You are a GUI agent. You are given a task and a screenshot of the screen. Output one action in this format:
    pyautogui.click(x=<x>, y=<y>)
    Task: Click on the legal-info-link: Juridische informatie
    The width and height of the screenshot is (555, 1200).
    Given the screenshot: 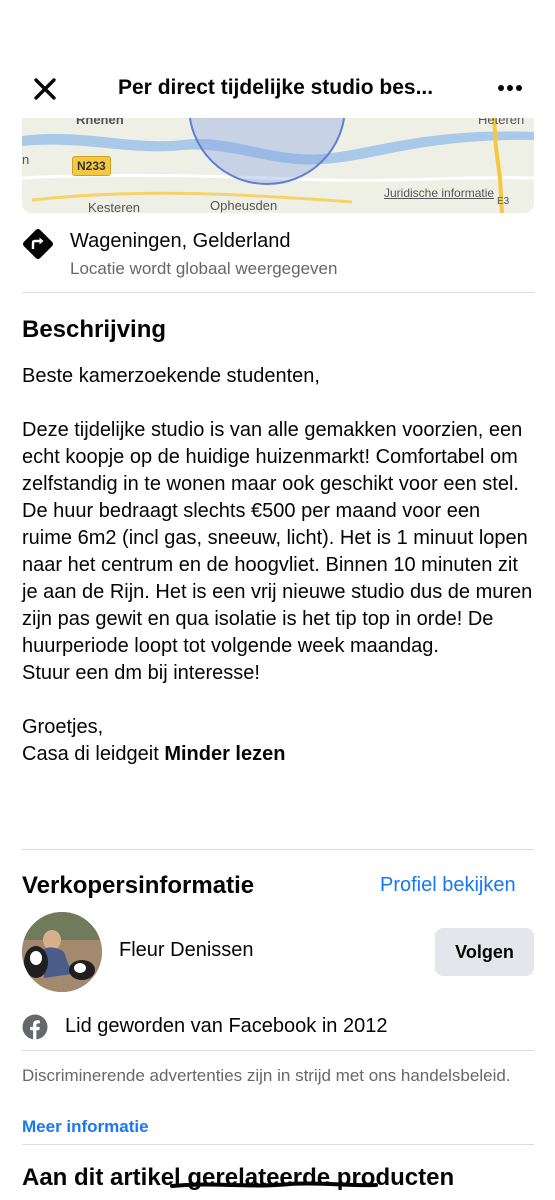 What is the action you would take?
    pyautogui.click(x=439, y=193)
    